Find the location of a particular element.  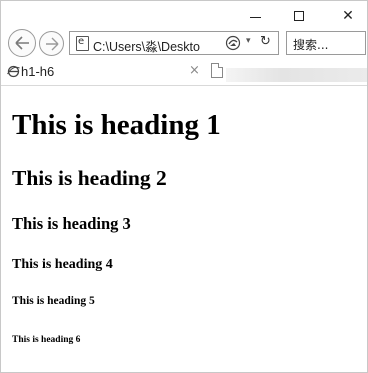

tab-h1-h6: h1-h6 × is located at coordinates (104, 72).